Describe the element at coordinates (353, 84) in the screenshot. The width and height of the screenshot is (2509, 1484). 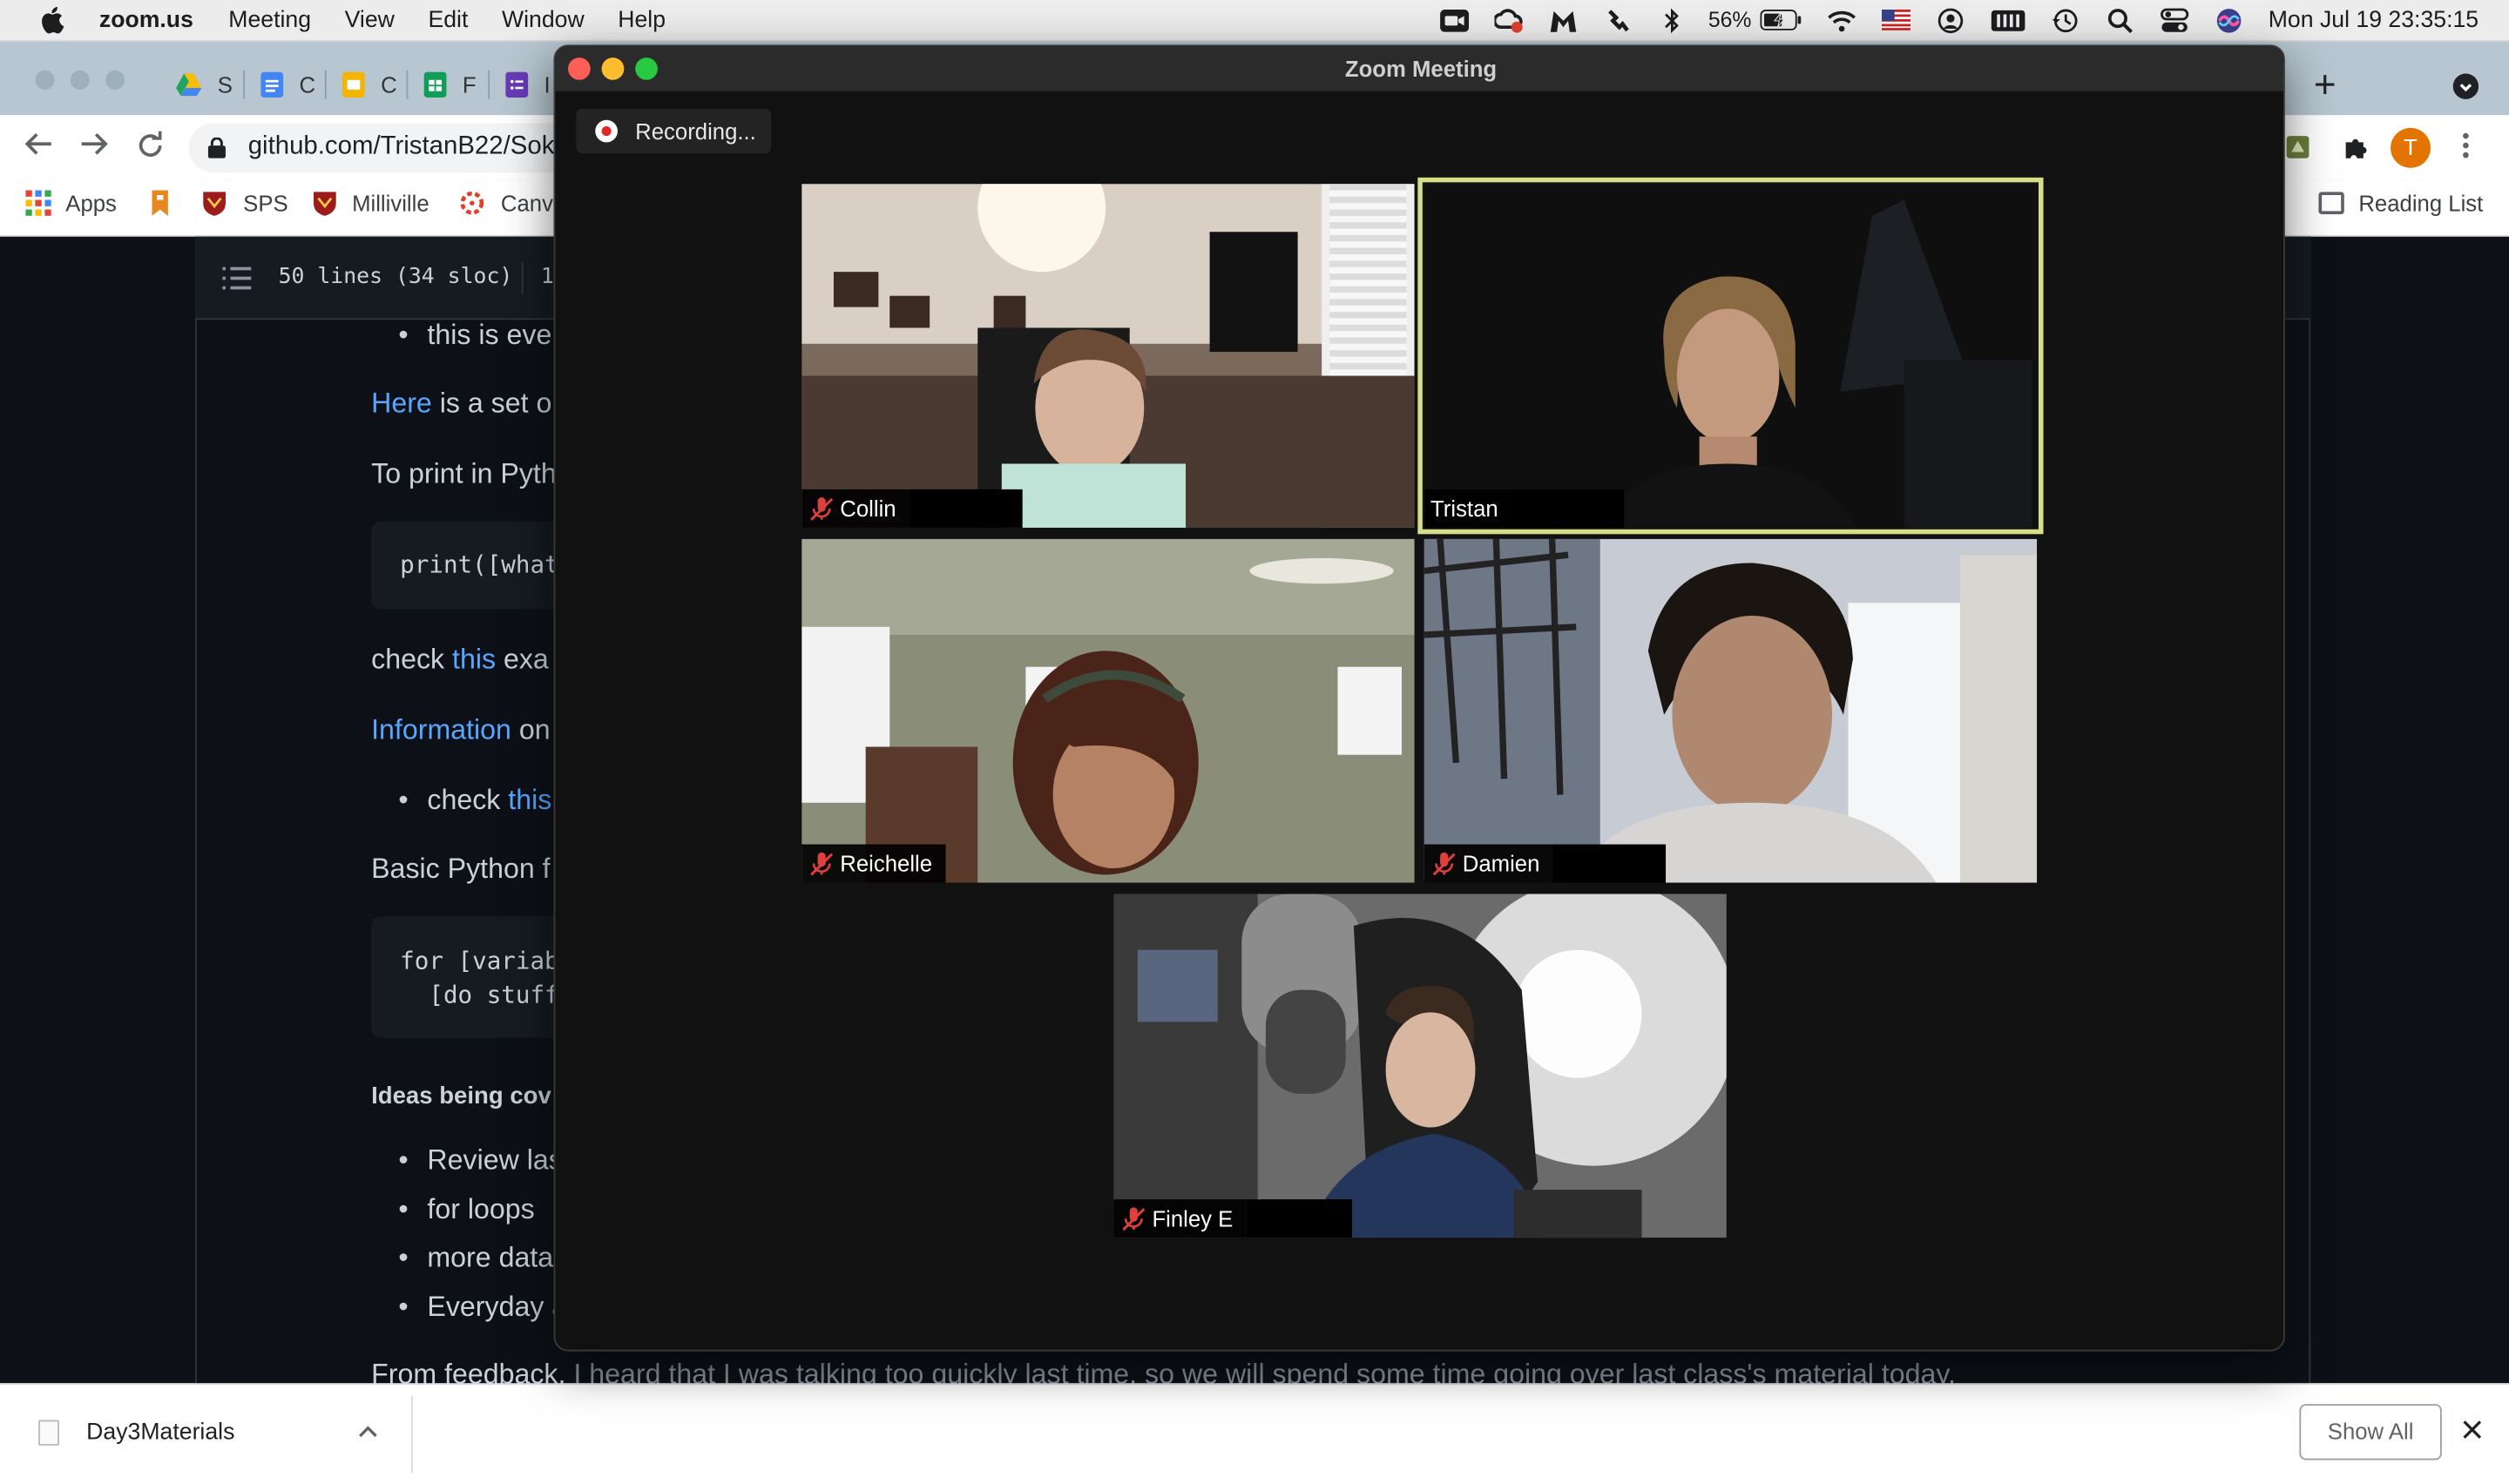
I see `google-slides-icon` at that location.